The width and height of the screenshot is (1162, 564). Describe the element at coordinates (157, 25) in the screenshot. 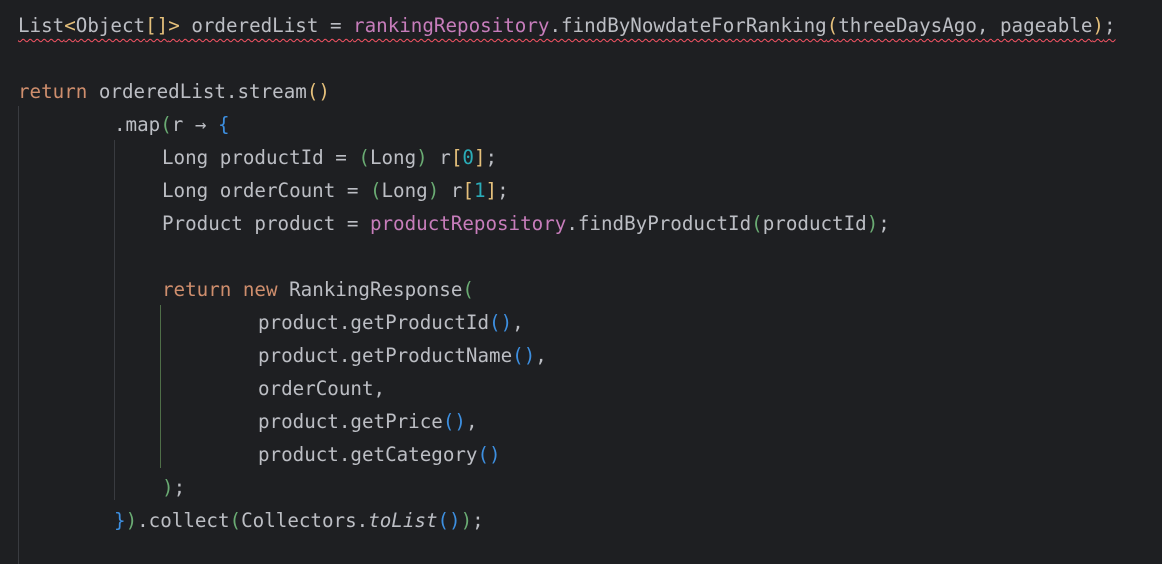

I see `array-brackets: []` at that location.